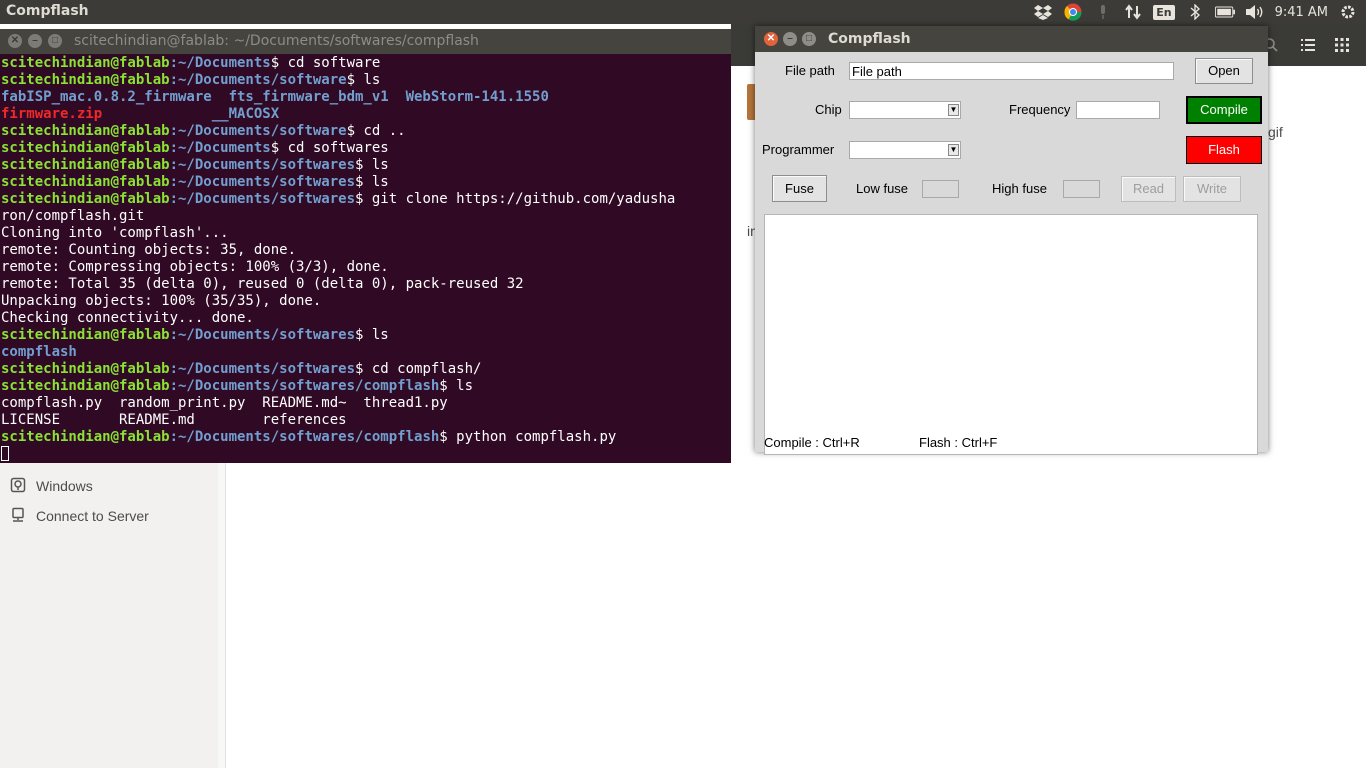 This screenshot has width=1366, height=768. I want to click on open-button: Open, so click(1224, 71).